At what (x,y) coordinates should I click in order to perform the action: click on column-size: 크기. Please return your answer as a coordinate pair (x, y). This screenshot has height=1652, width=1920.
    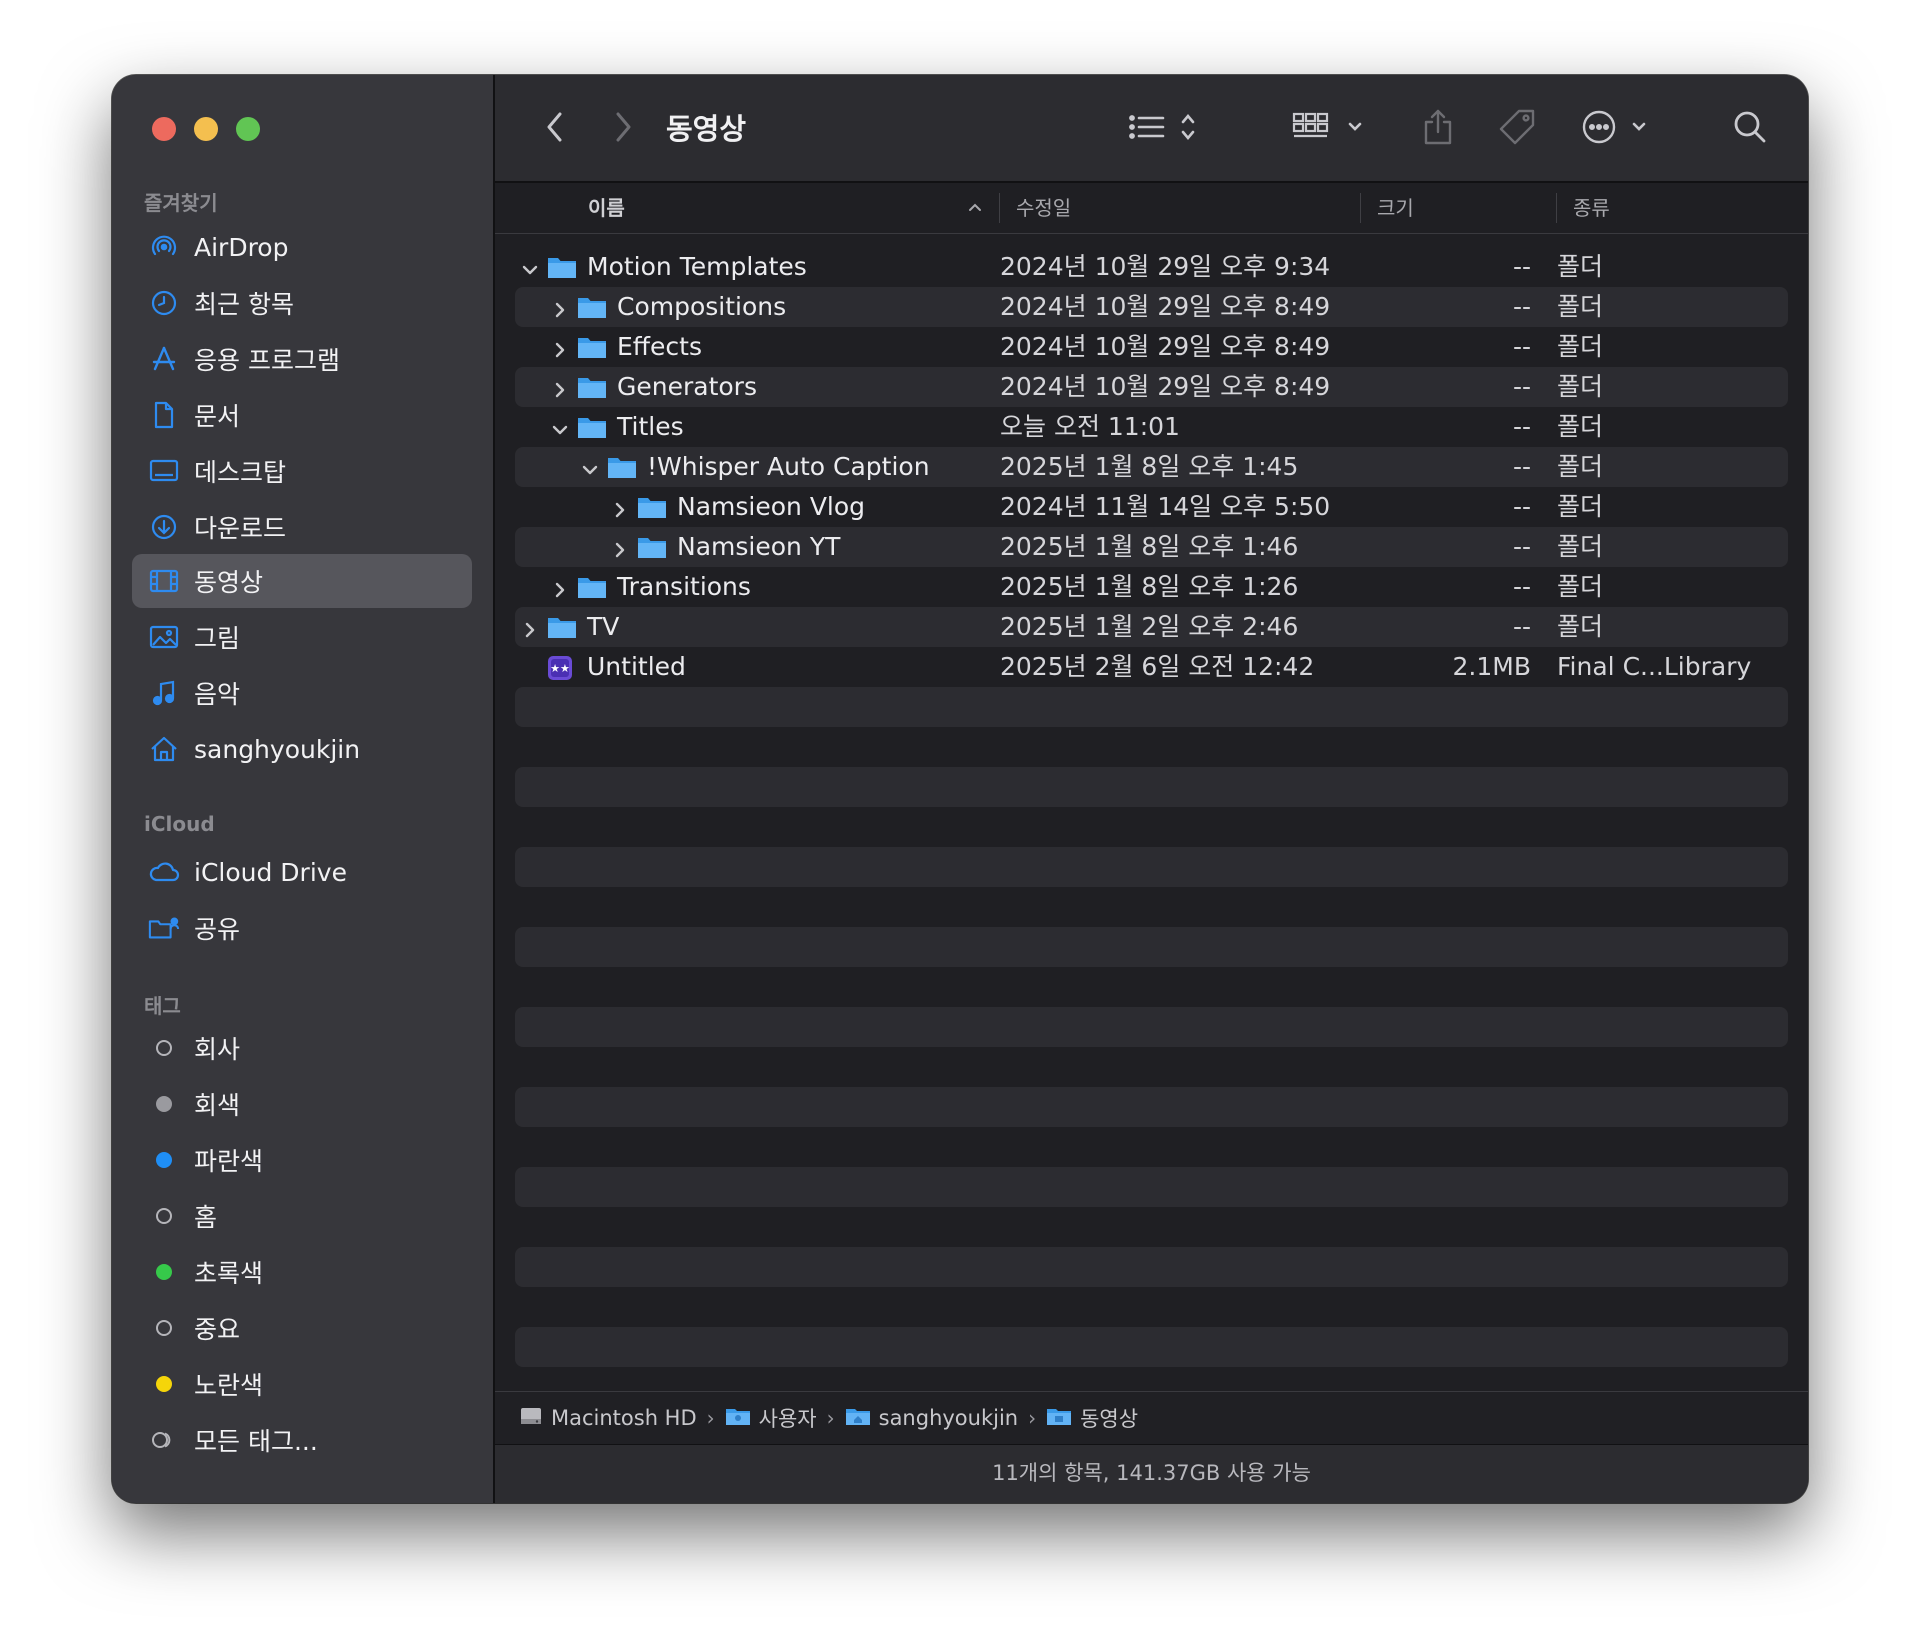
    Looking at the image, I should click on (1395, 208).